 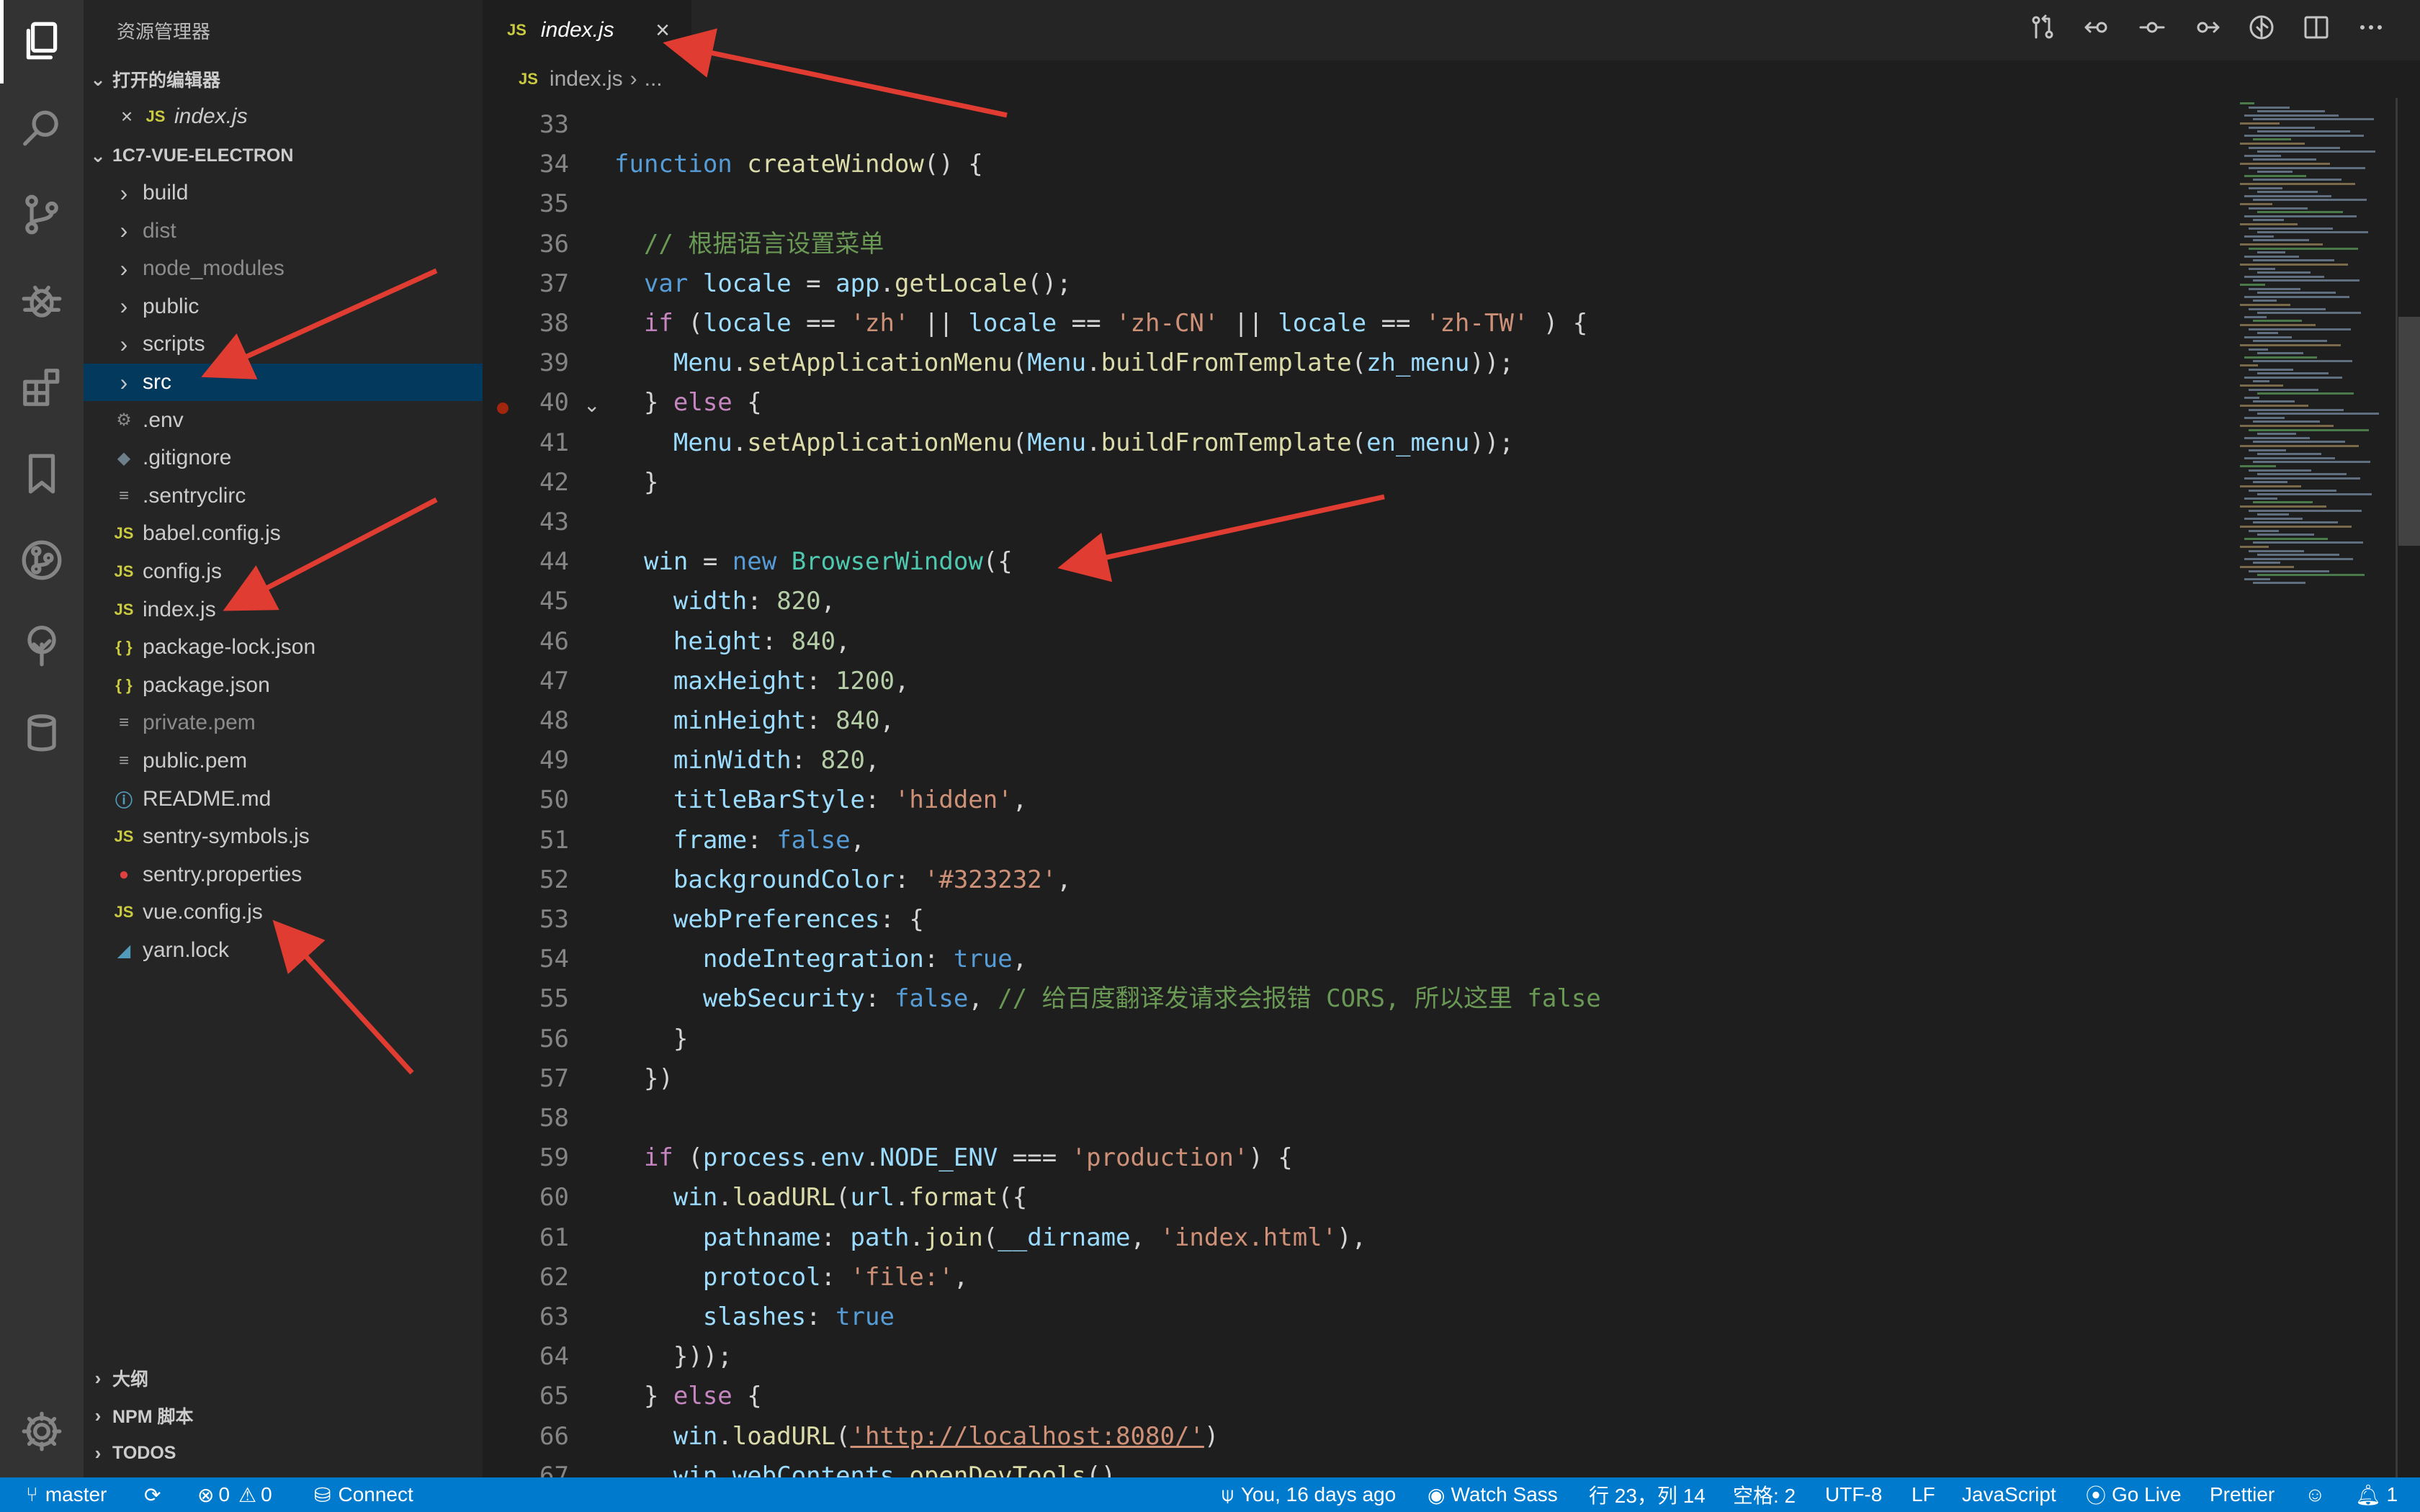 I want to click on arrow-to-browserwindow, so click(x=1221, y=538).